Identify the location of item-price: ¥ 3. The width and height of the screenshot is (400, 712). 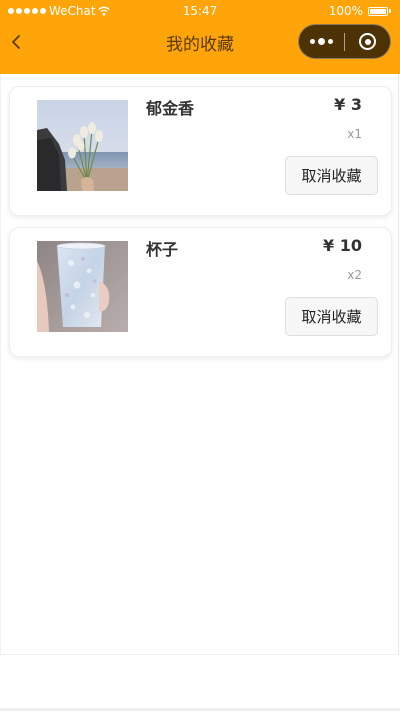
(348, 104).